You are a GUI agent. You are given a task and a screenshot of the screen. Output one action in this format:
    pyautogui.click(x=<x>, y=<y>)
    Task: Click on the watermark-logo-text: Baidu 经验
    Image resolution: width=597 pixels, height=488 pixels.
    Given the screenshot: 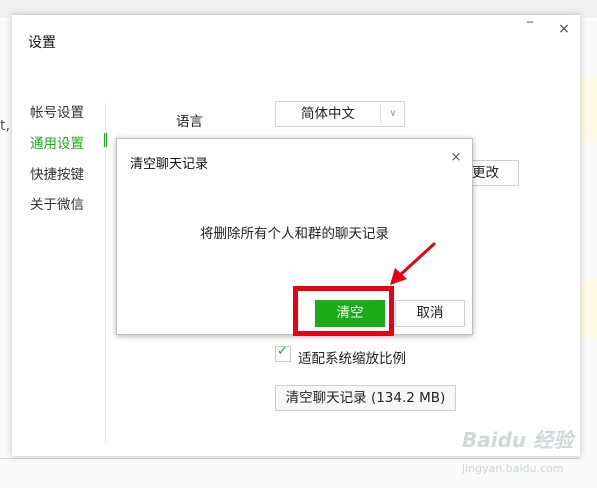 What is the action you would take?
    pyautogui.click(x=518, y=440)
    